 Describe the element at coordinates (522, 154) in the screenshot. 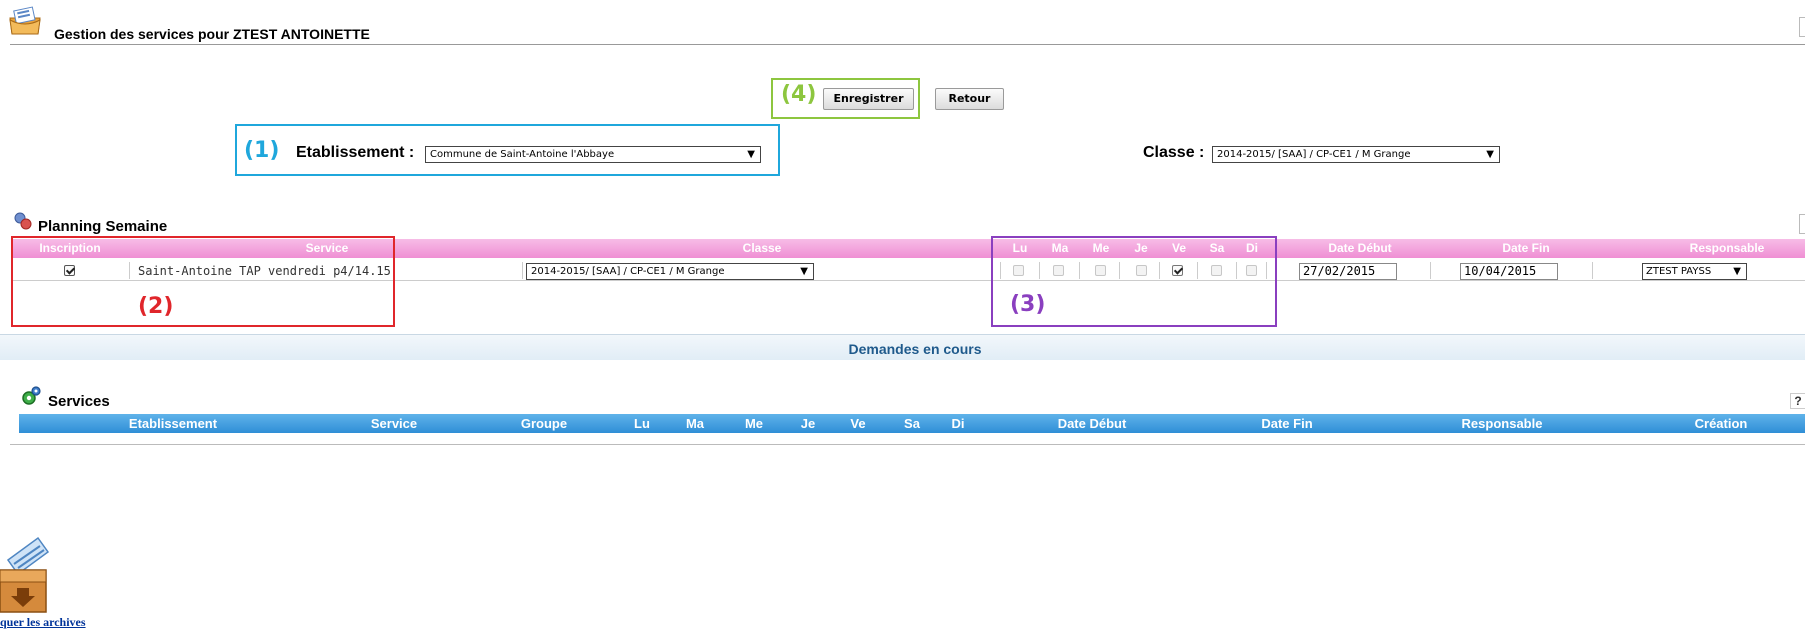

I see `etablissement-select-value: Commune de Saint-Antoine l'Abbaye` at that location.